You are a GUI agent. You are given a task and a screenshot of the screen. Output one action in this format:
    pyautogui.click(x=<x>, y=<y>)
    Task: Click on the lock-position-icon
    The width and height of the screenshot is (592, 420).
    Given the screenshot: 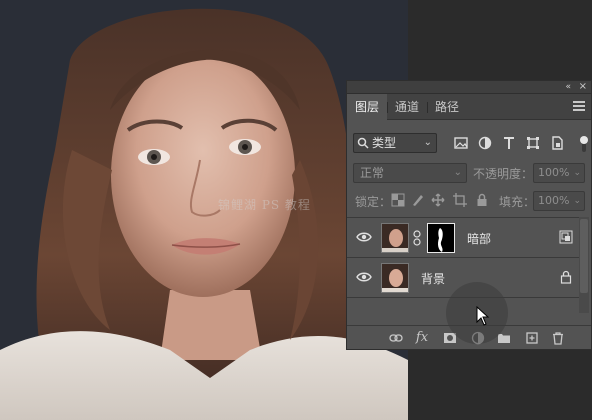 What is the action you would take?
    pyautogui.click(x=438, y=200)
    